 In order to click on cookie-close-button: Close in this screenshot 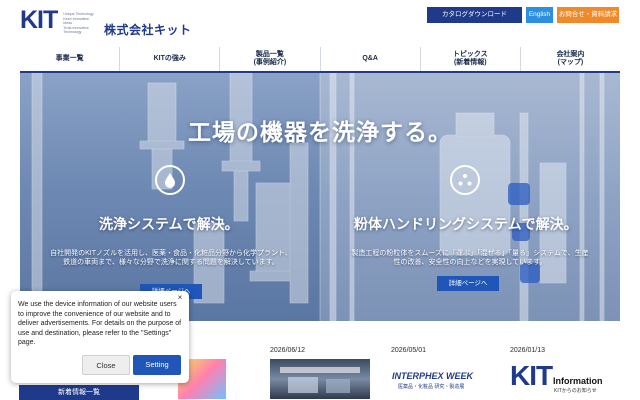, I will do `click(106, 365)`.